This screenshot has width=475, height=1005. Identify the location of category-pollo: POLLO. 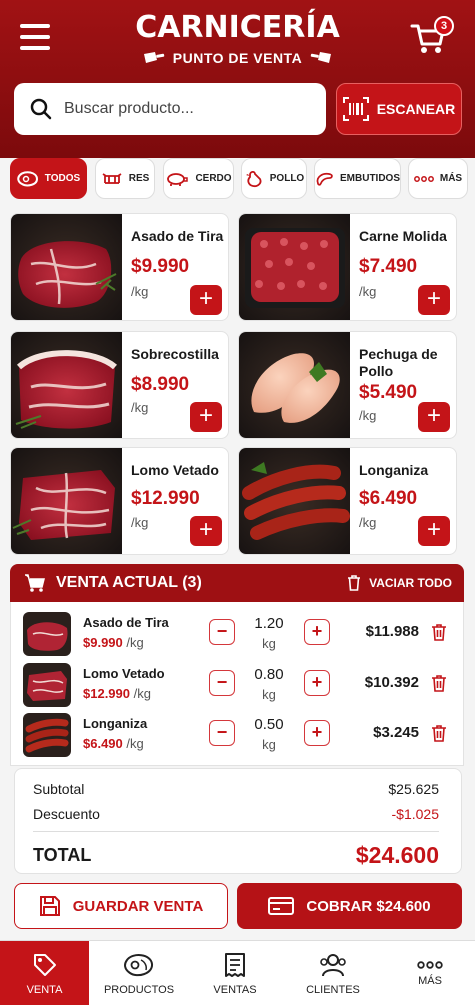
(274, 178).